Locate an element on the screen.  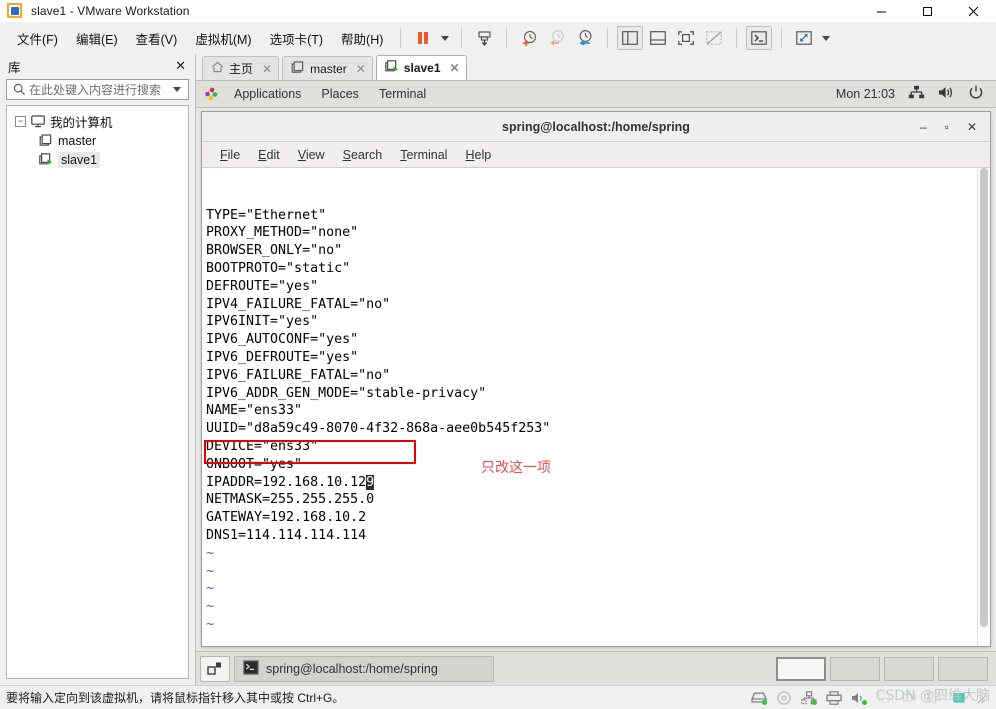
gnome-applications-icon is located at coordinates (211, 94).